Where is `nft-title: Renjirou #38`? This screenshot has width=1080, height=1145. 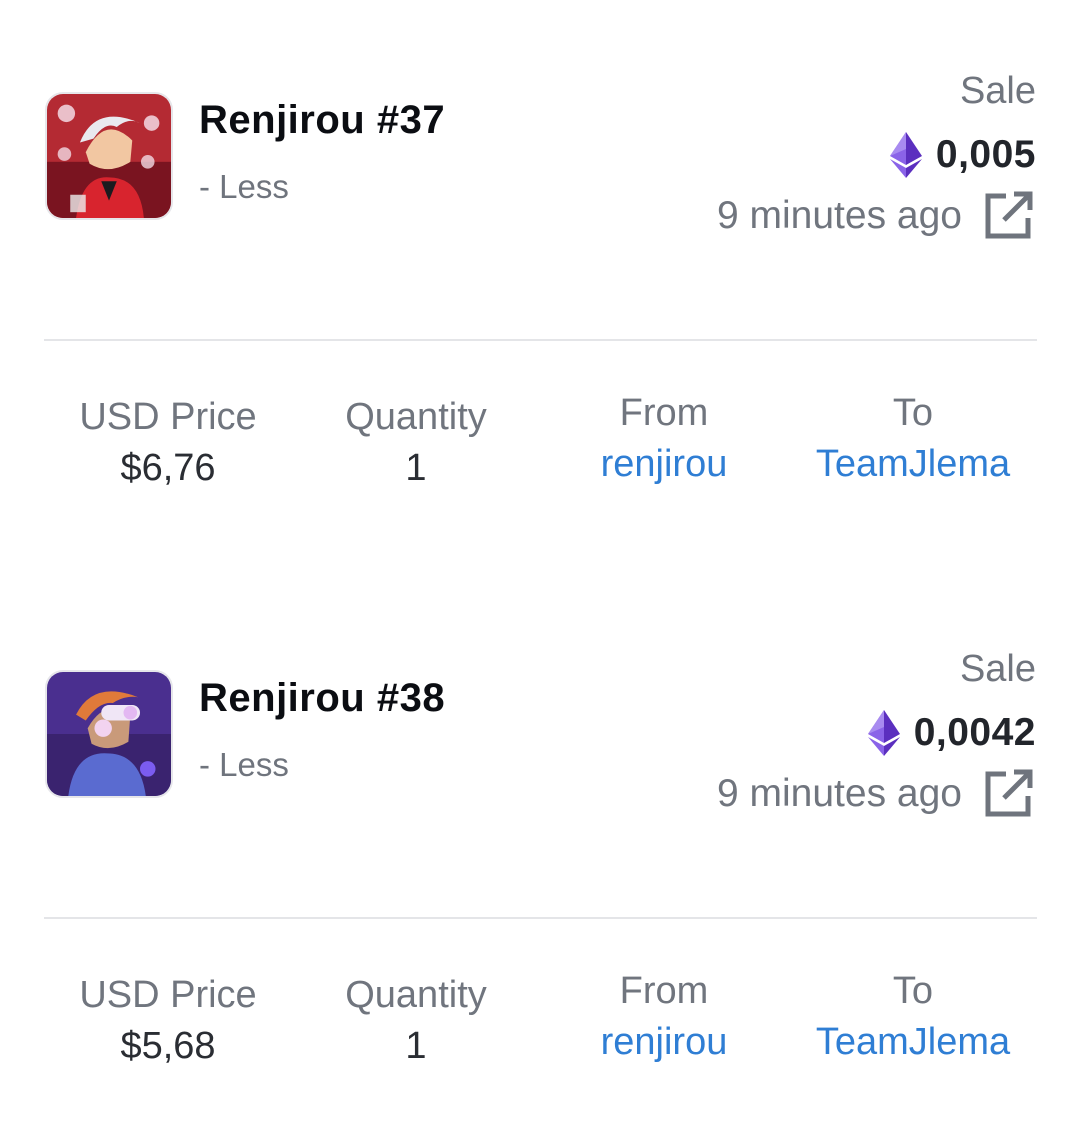
nft-title: Renjirou #38 is located at coordinates (322, 698).